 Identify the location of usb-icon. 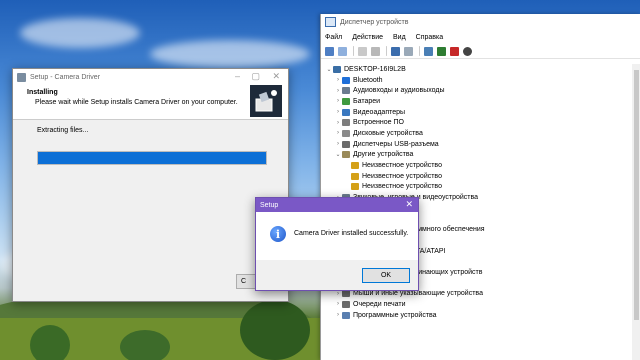
(346, 144).